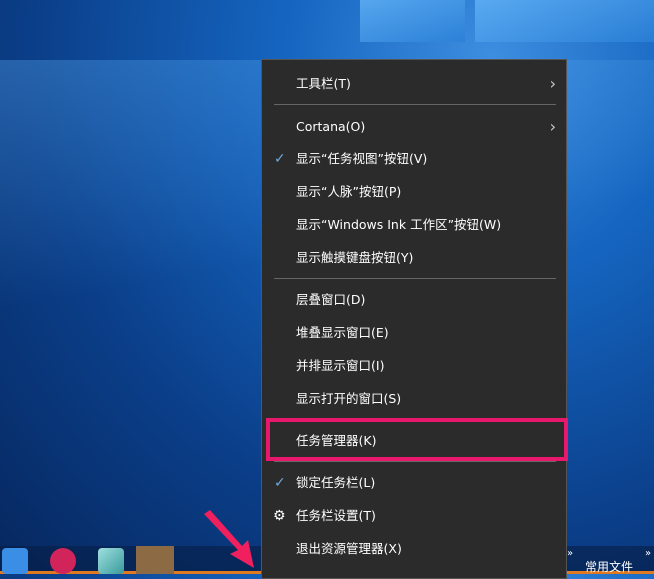  Describe the element at coordinates (414, 516) in the screenshot. I see `menu-item-taskbar-settings: ⚙ 任务栏设置(T)` at that location.